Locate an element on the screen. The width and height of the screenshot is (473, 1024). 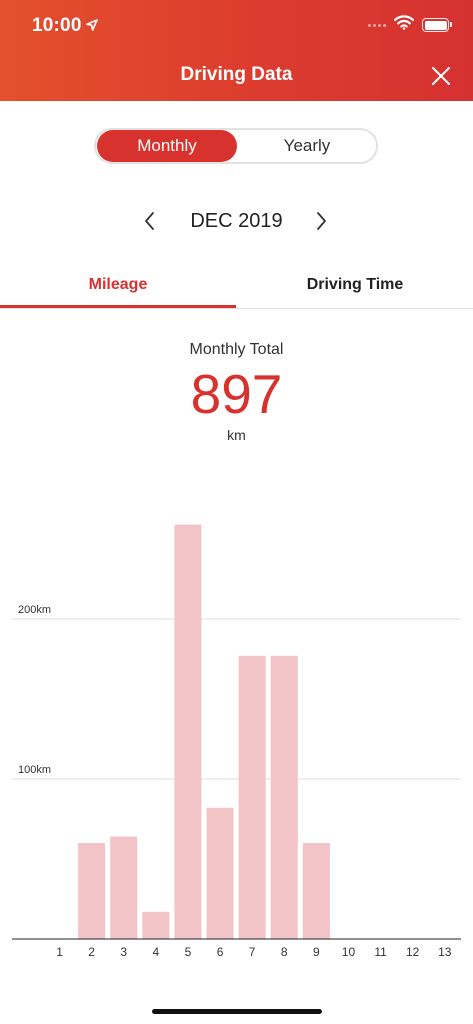
close-button is located at coordinates (441, 76).